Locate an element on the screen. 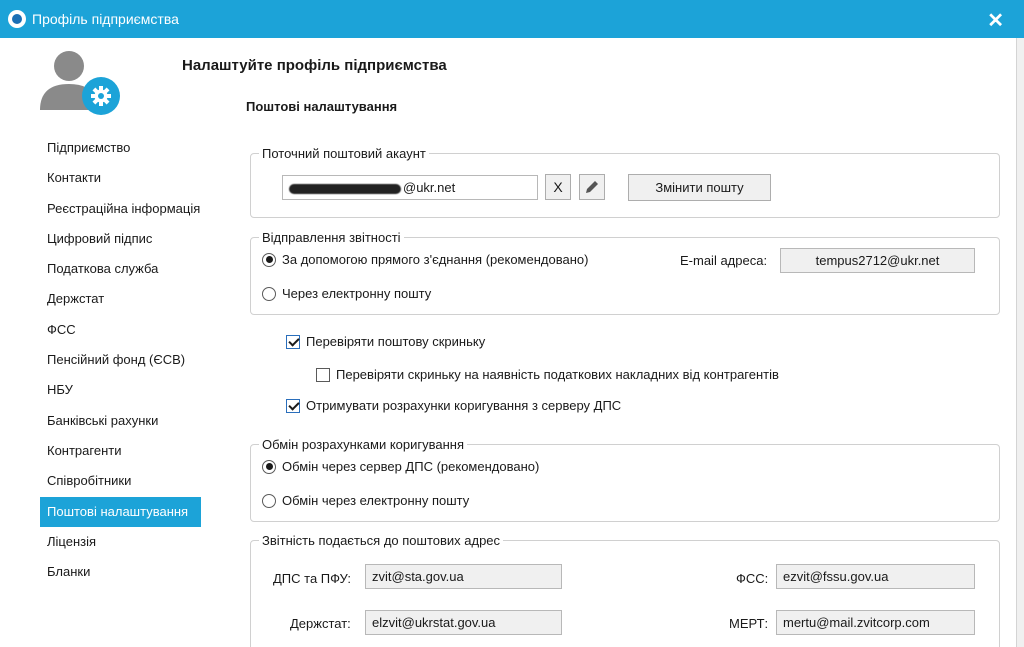  sidebar-item-3: Реєстраційна інформація is located at coordinates (125, 209).